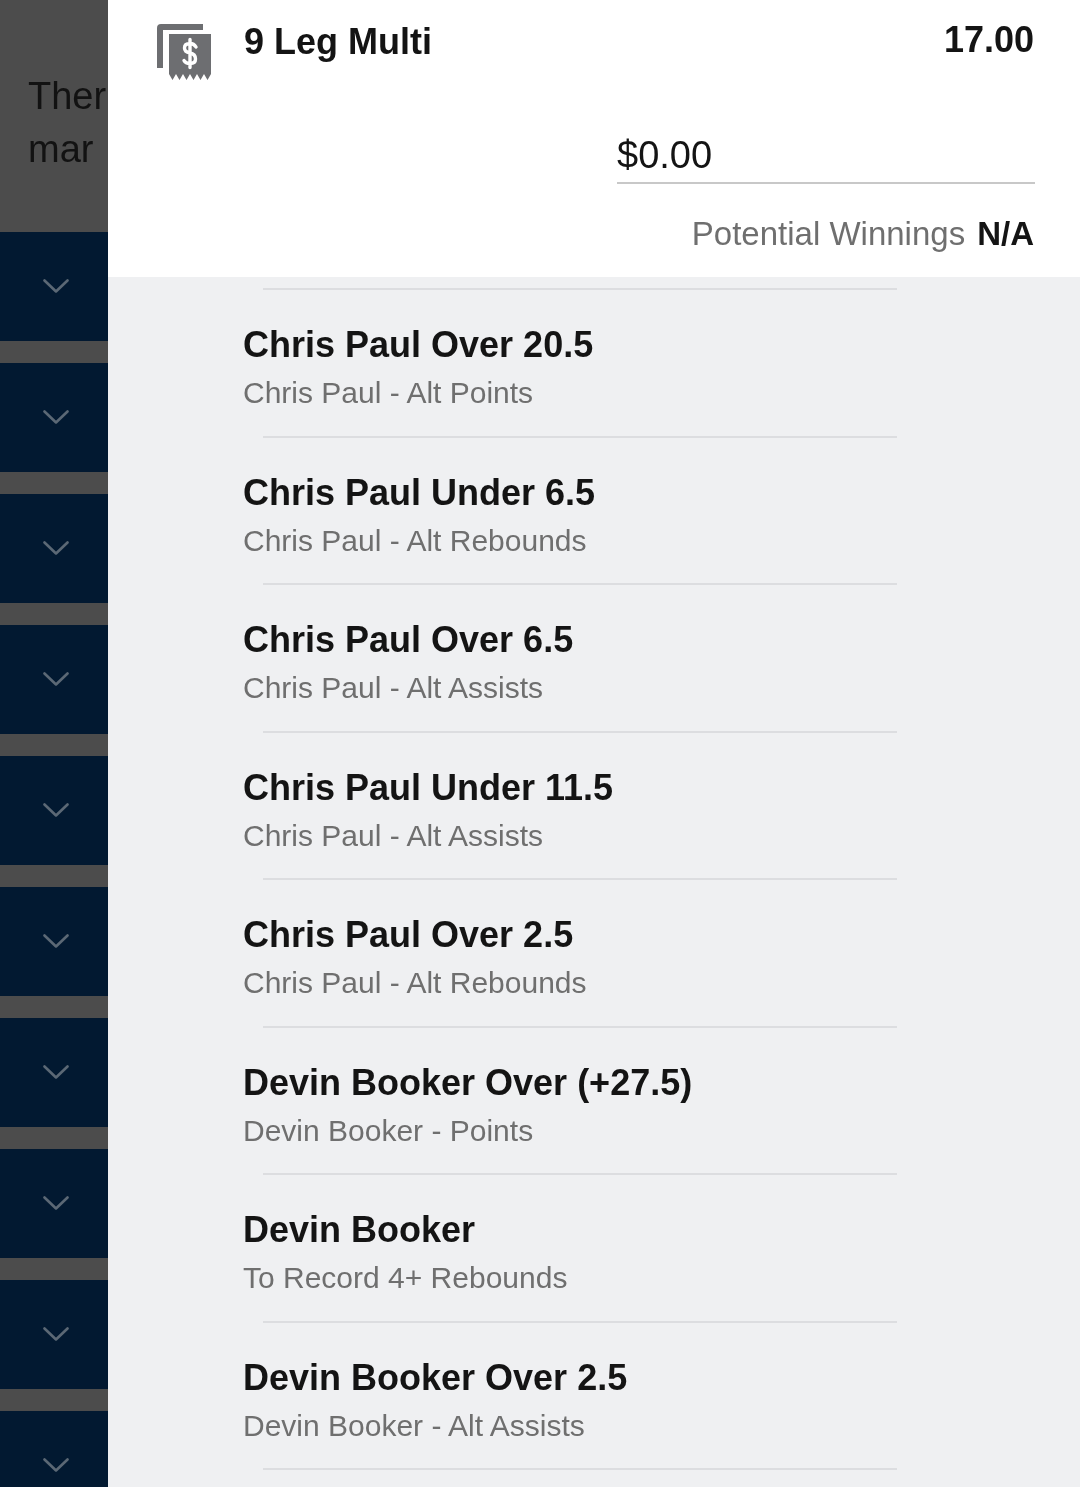  What do you see at coordinates (61, 149) in the screenshot?
I see `notice-text: mar` at bounding box center [61, 149].